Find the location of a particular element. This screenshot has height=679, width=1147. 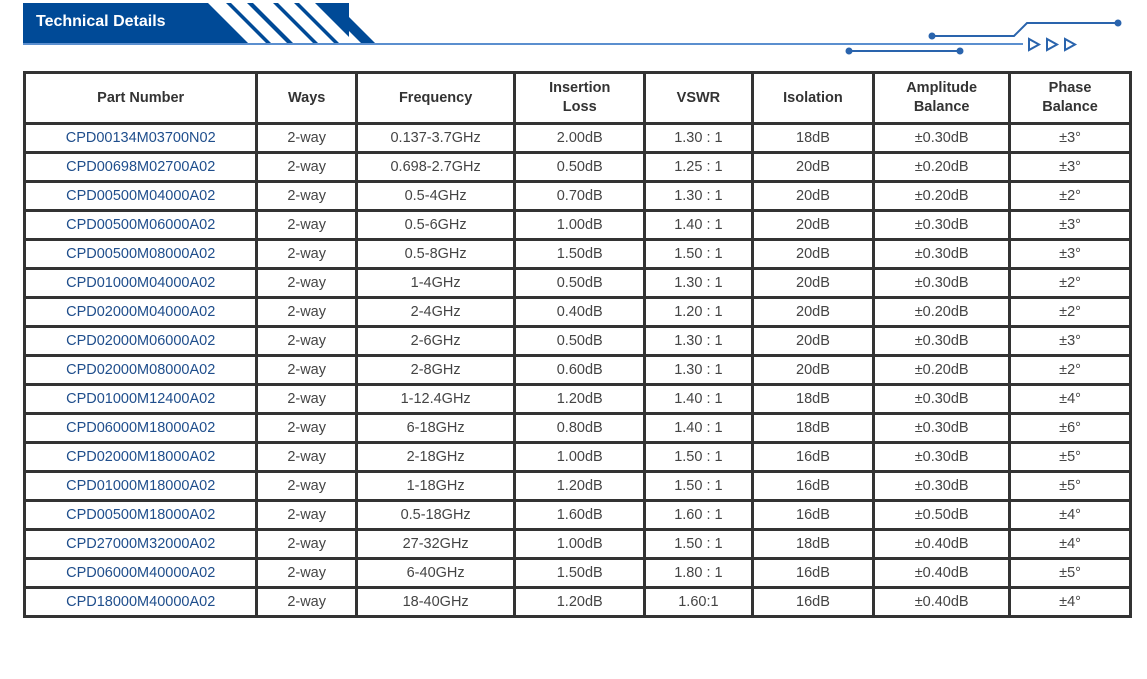

part-number-cell: CPD00698M02700A02 is located at coordinates (140, 167).